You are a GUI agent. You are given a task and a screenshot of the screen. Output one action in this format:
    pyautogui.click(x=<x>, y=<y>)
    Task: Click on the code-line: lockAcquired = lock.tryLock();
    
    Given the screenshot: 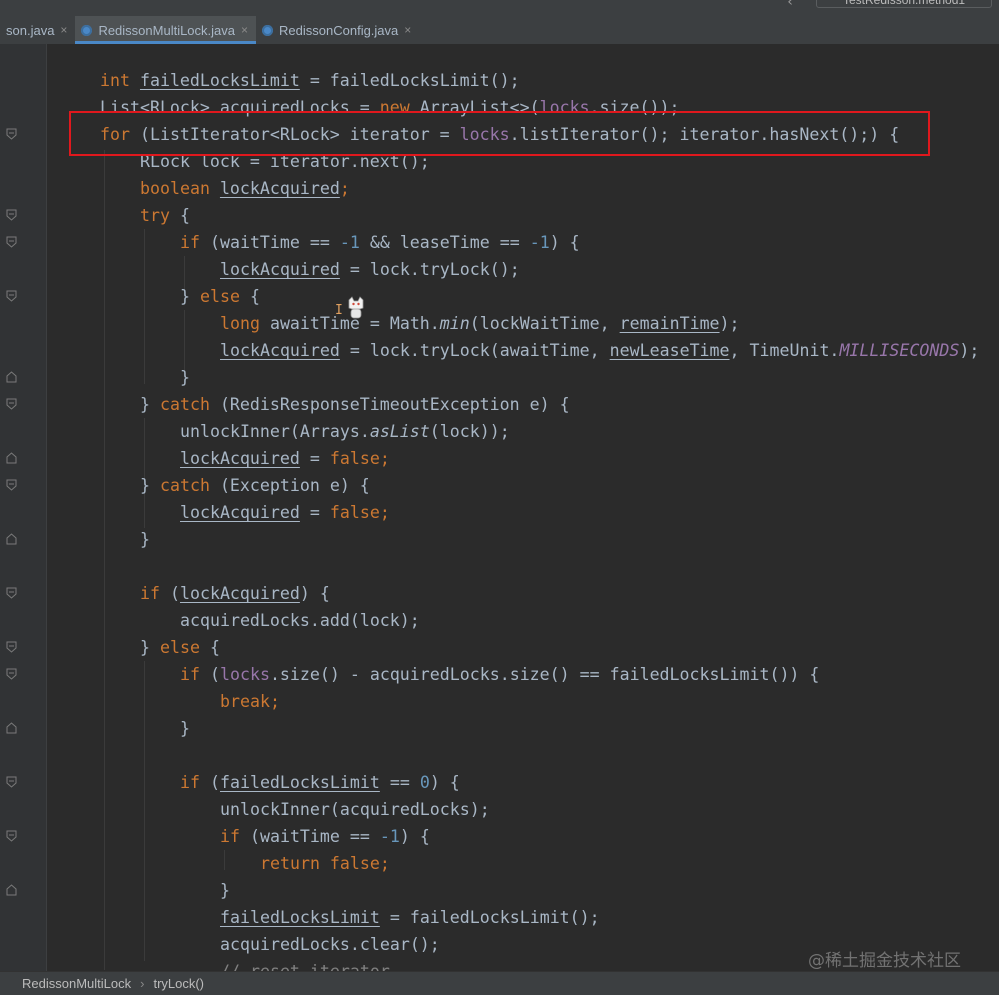 What is the action you would take?
    pyautogui.click(x=370, y=269)
    